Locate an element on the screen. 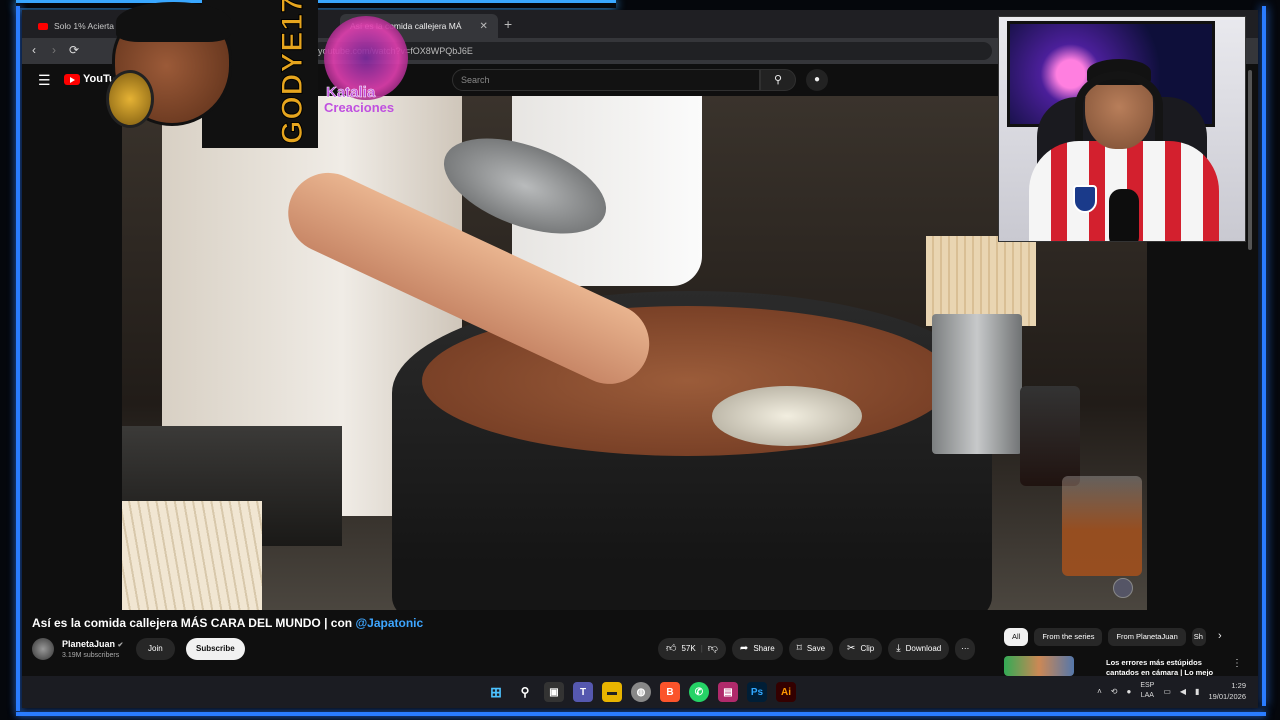 This screenshot has height=720, width=1280. more-actions-button: ⋯ is located at coordinates (965, 649).